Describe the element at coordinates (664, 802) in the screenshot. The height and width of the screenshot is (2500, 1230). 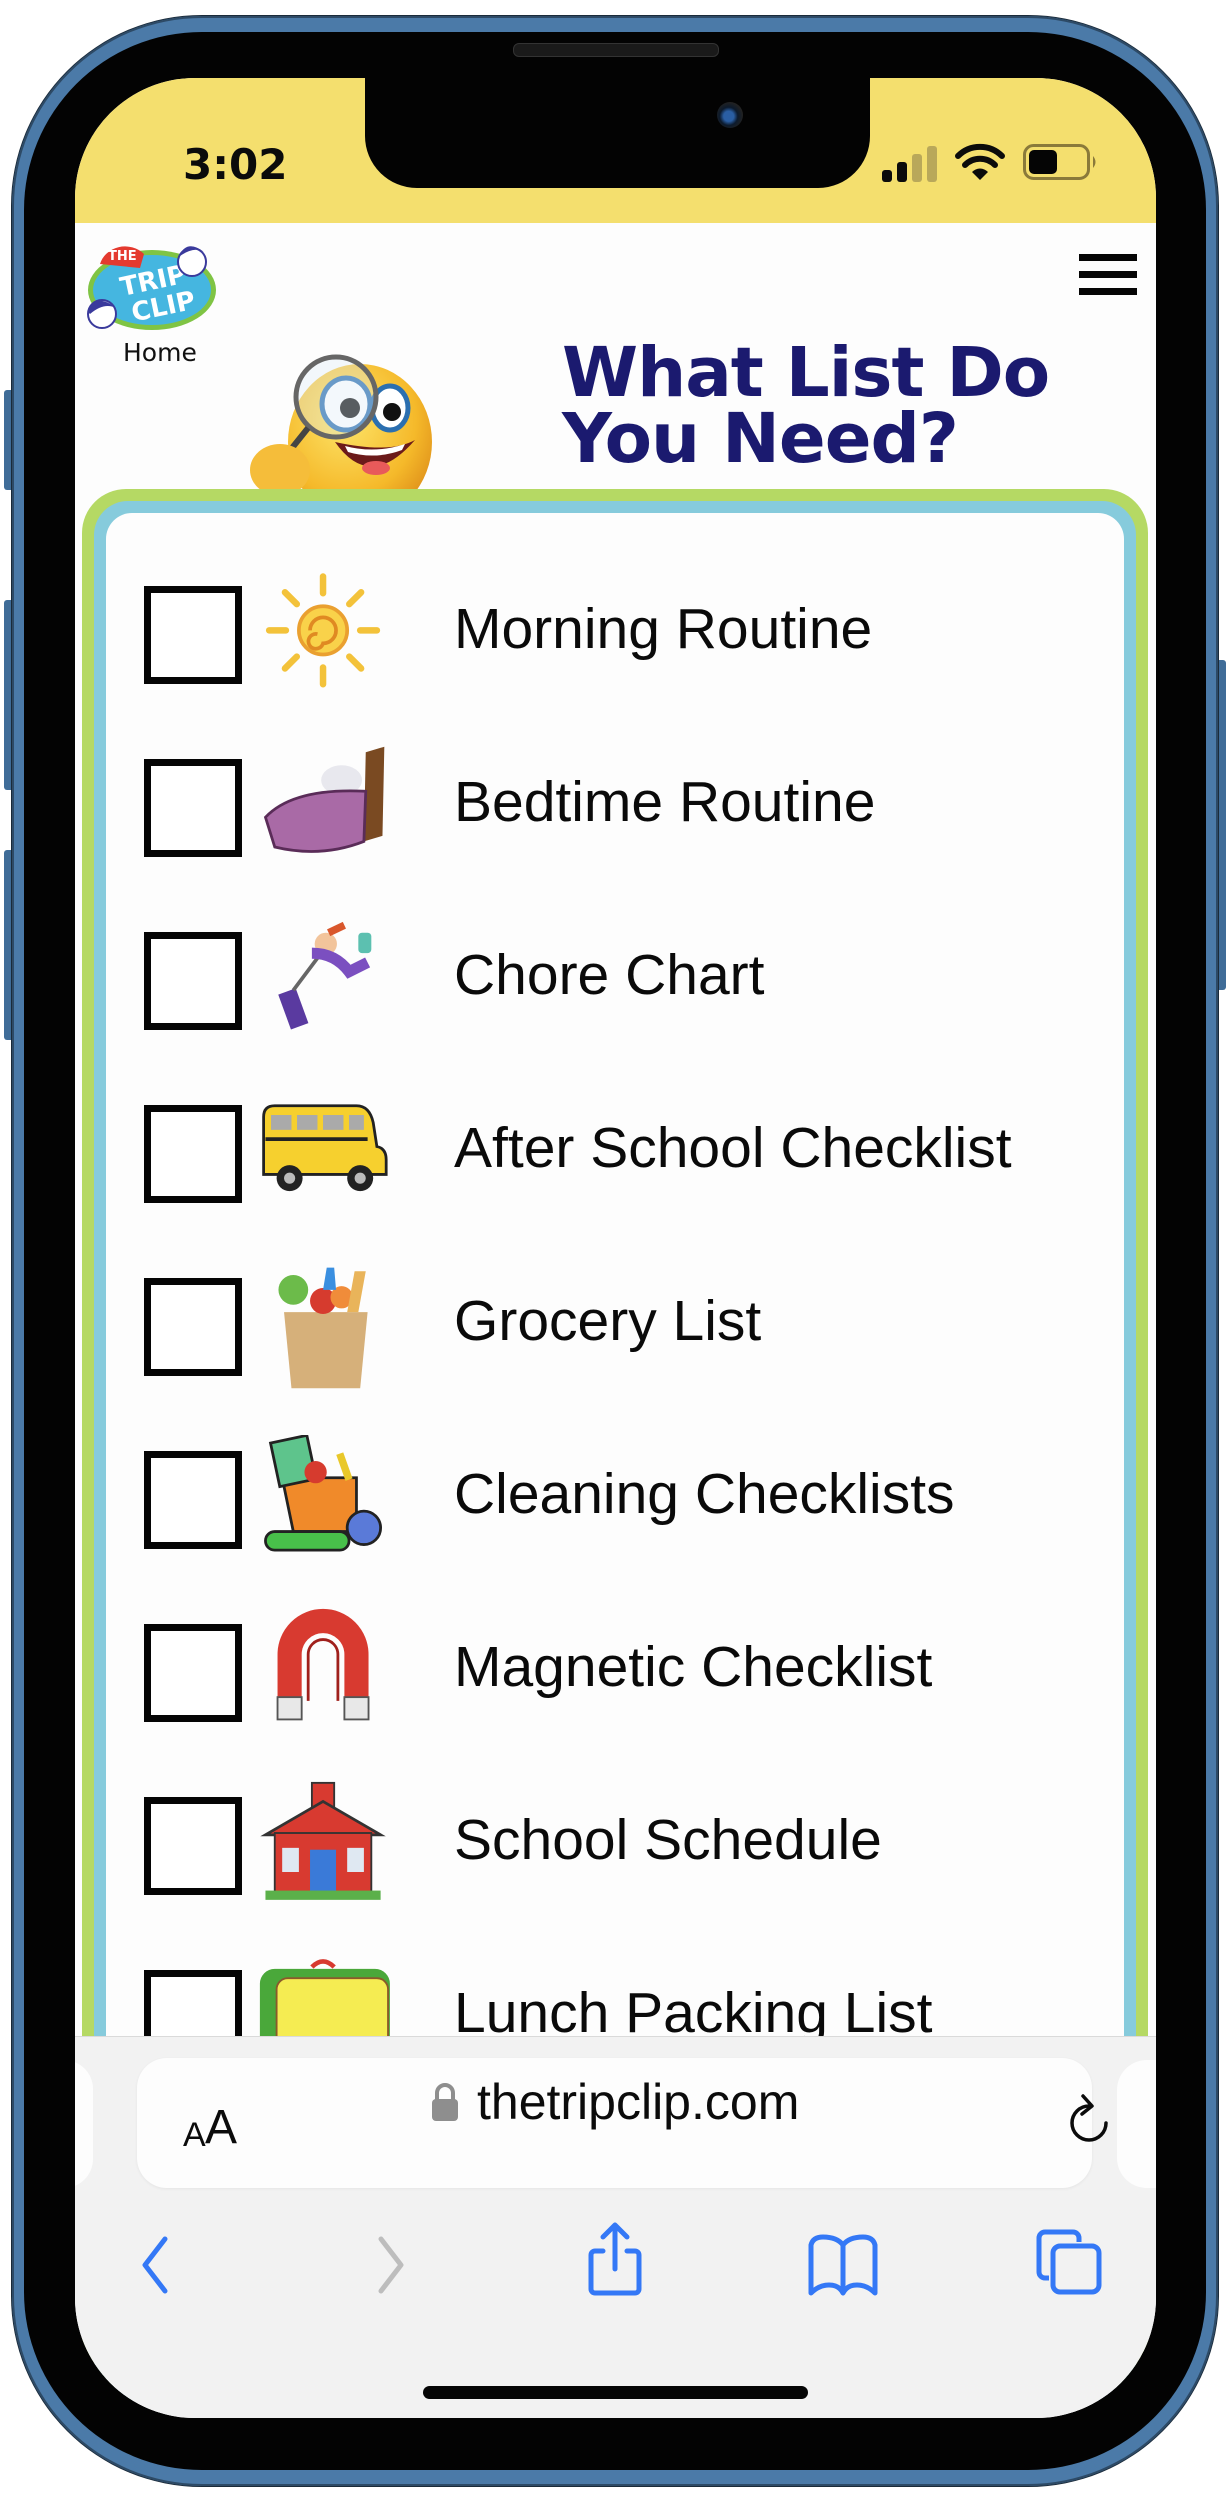
I see `list-option-label: Bedtime Routine` at that location.